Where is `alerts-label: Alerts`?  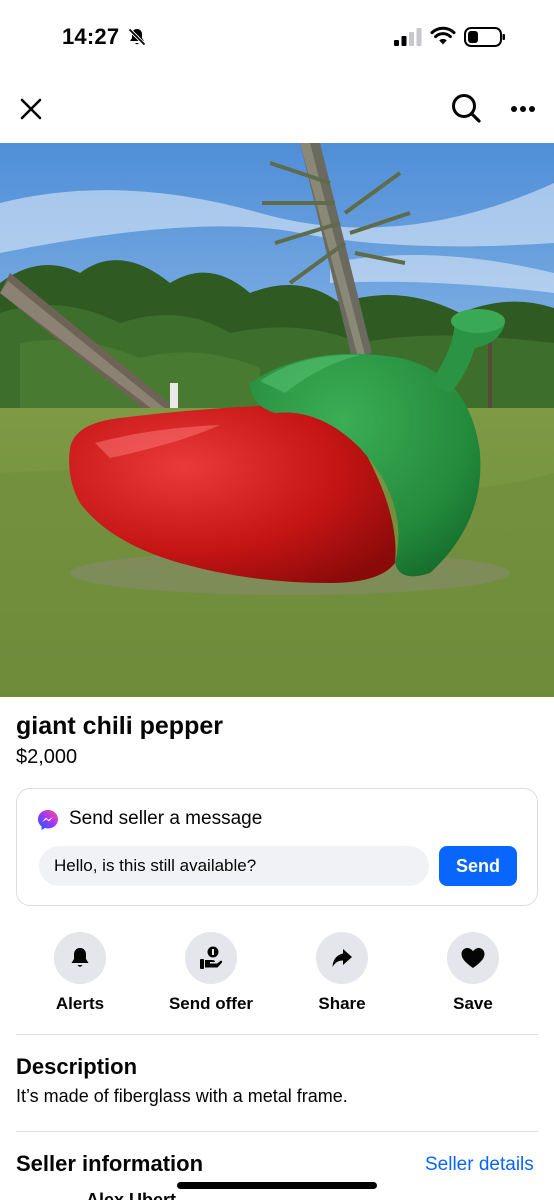
alerts-label: Alerts is located at coordinates (80, 1003).